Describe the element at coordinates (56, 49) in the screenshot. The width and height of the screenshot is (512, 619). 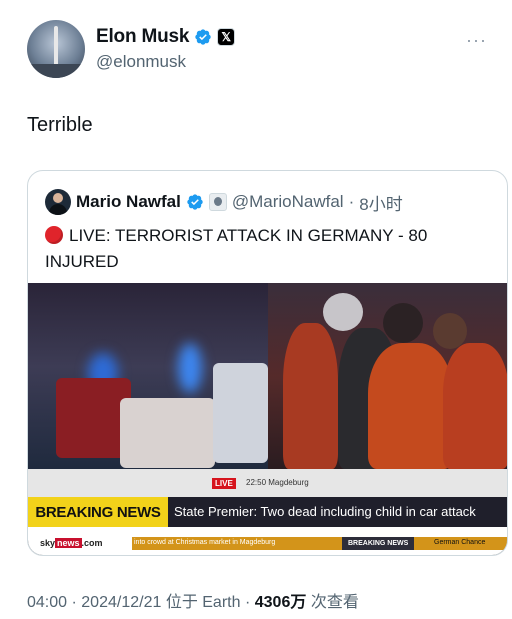
I see `author-avatar` at that location.